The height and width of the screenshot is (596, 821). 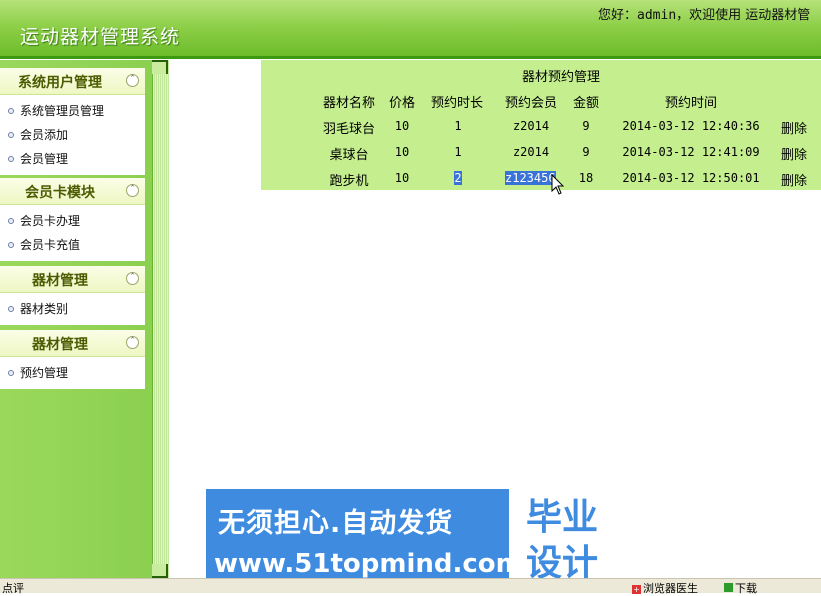 What do you see at coordinates (743, 15) in the screenshot?
I see `welcome-suffix: ，欢迎使用 运动器材管` at bounding box center [743, 15].